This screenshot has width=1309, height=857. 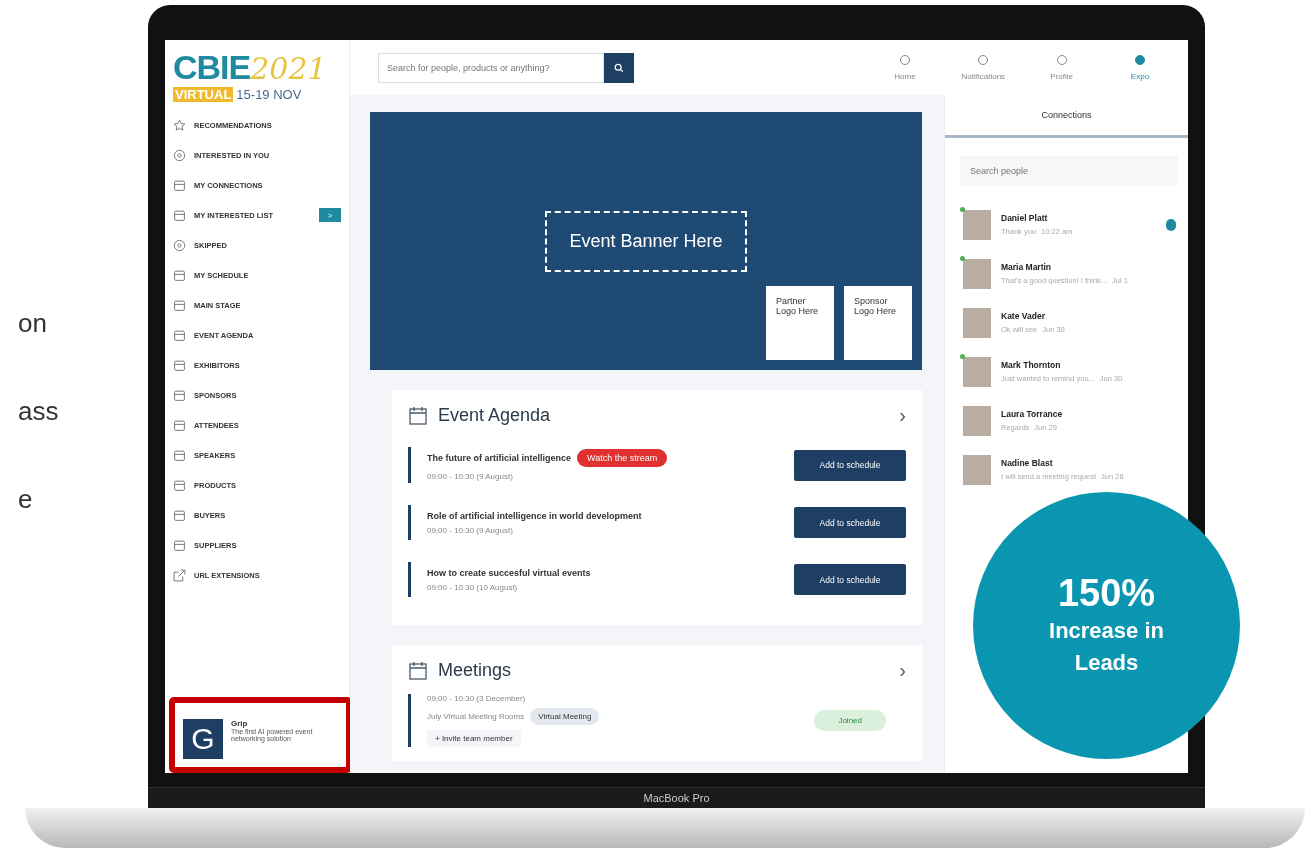 What do you see at coordinates (875, 306) in the screenshot?
I see `logo-caption: Sponsor Logo Here` at bounding box center [875, 306].